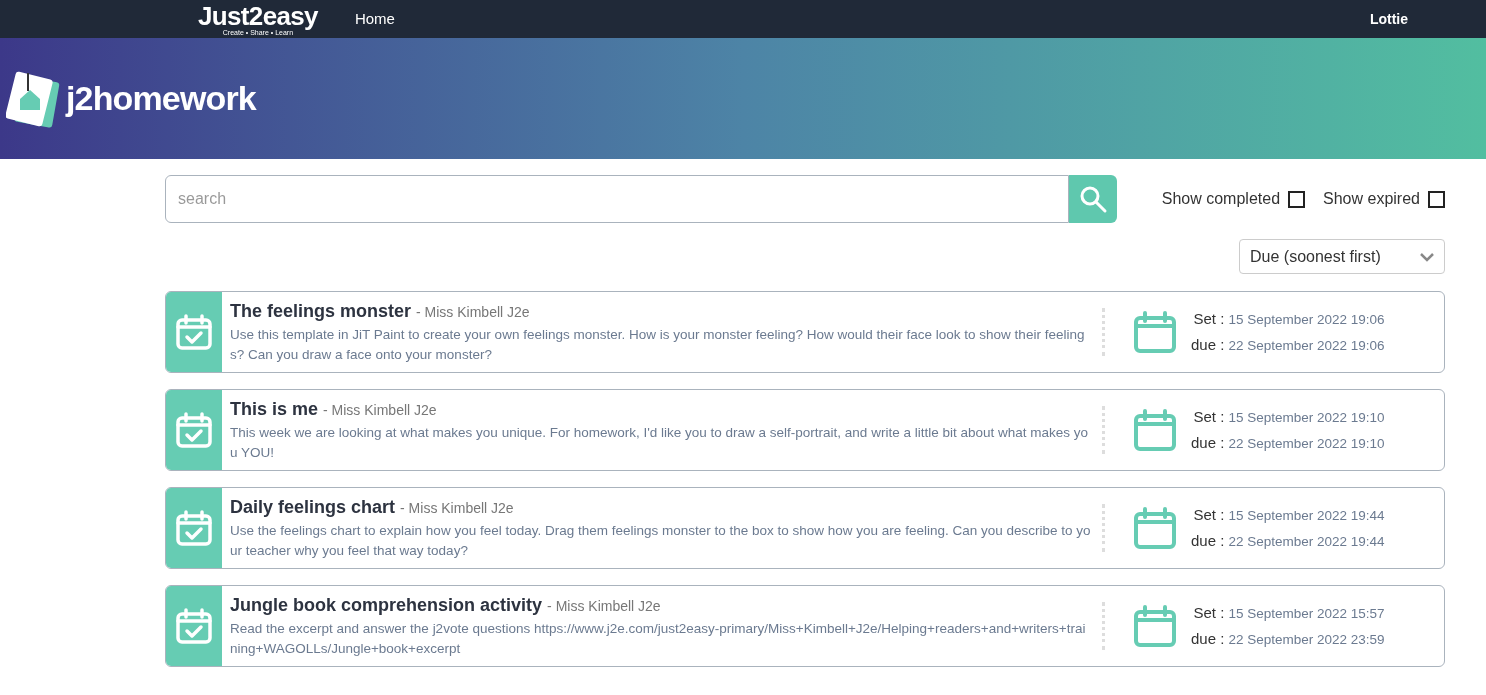  I want to click on search-button, so click(1093, 199).